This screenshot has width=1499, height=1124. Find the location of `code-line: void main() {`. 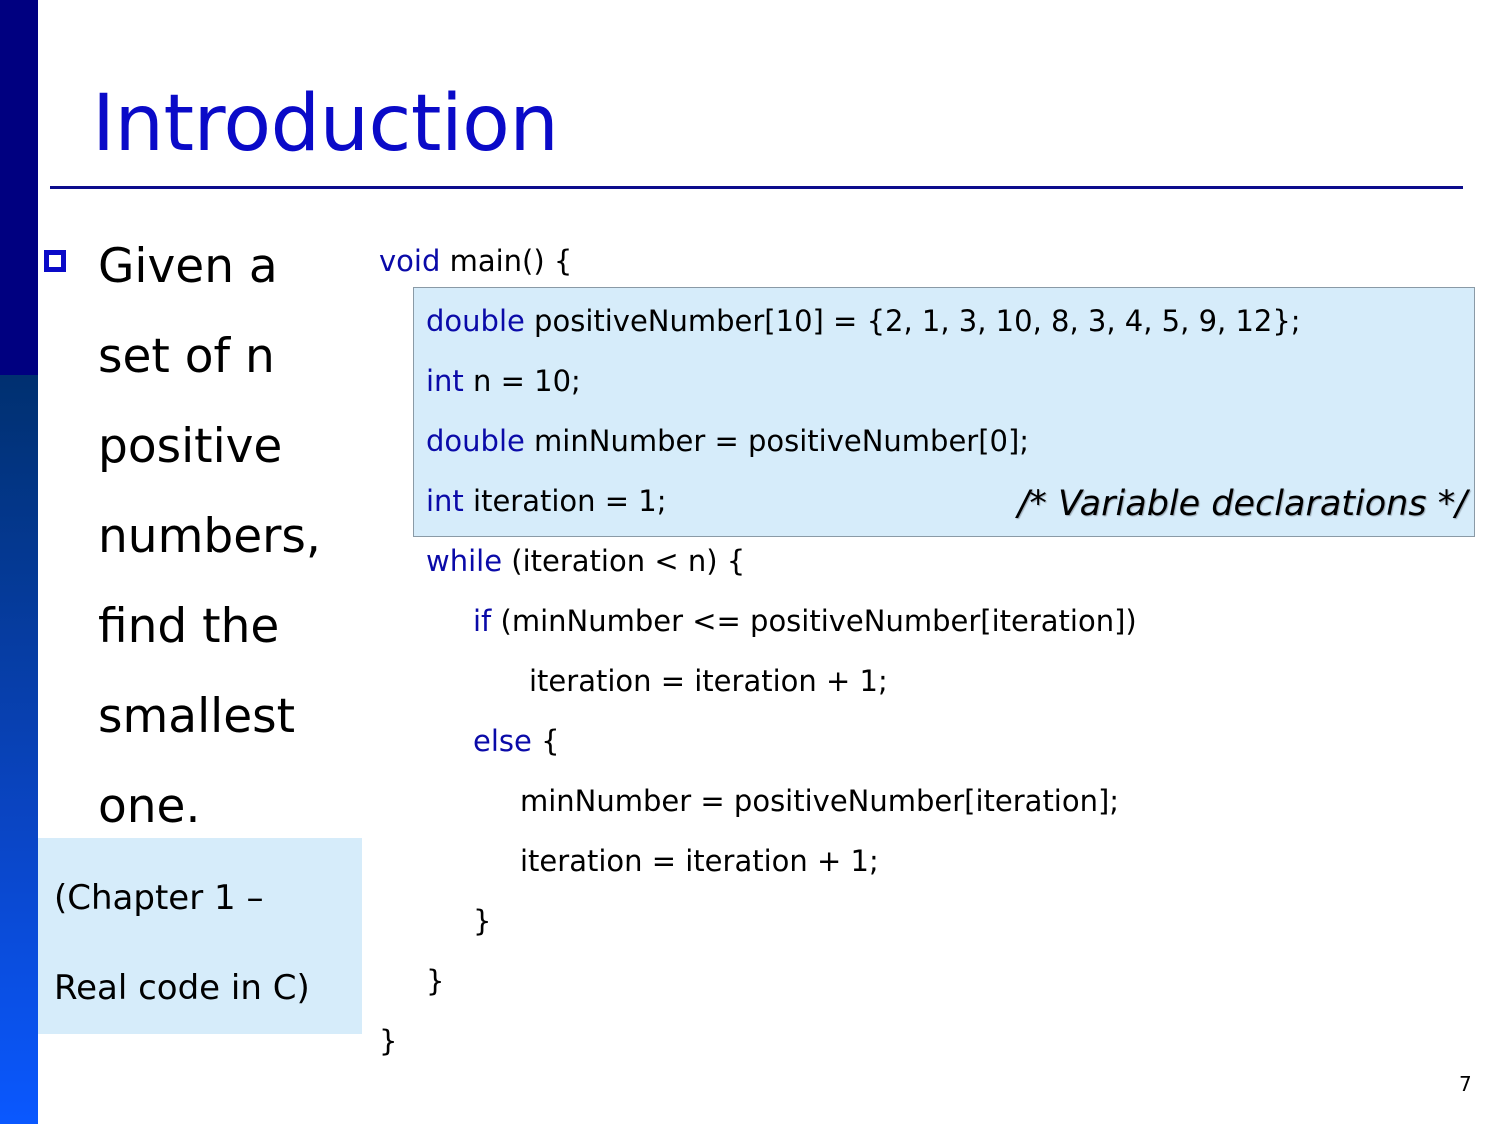

code-line: void main() { is located at coordinates (476, 261).